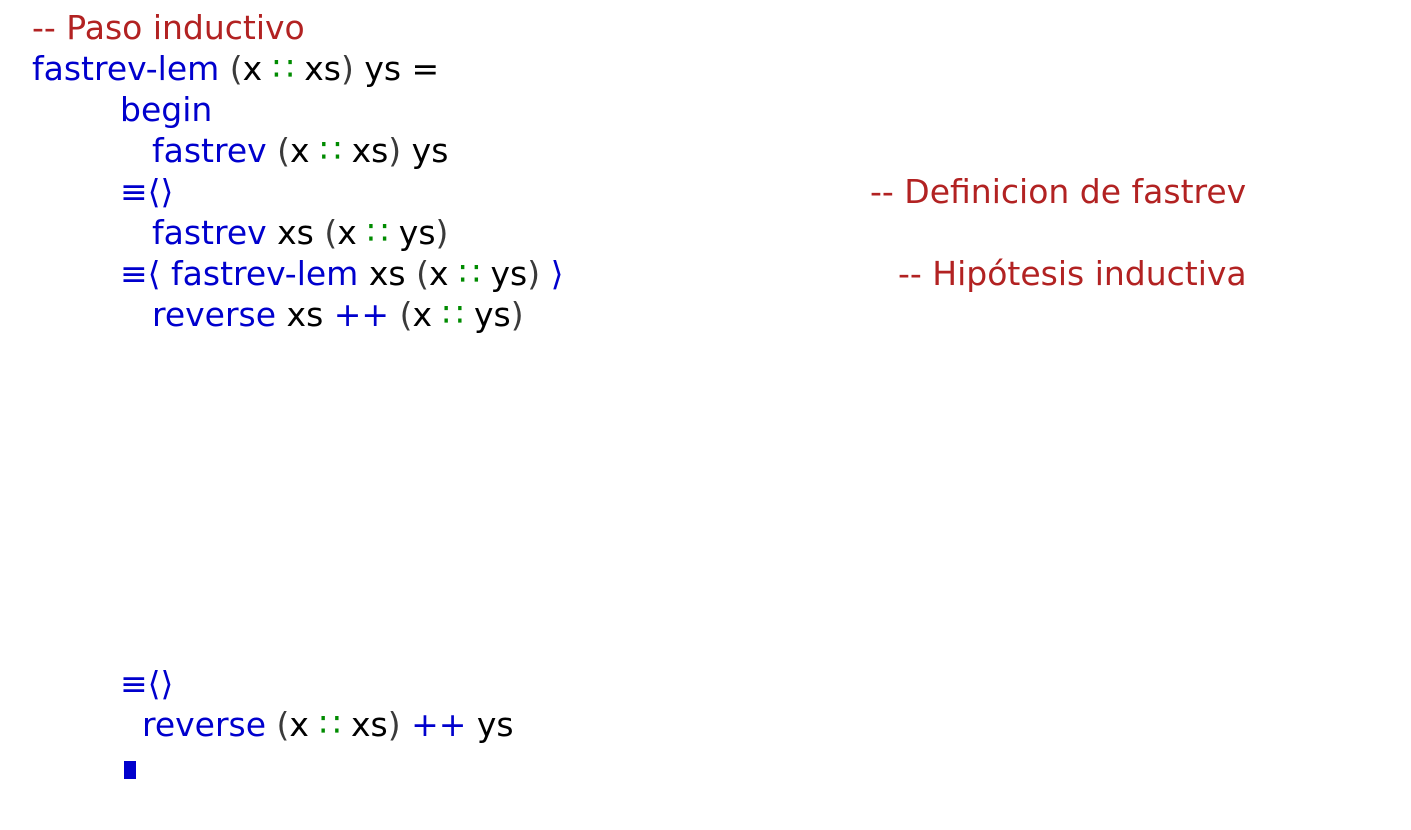 The height and width of the screenshot is (830, 1411). I want to click on comment-definicion-fastrev: -- Definicion de fastrev, so click(1058, 191).